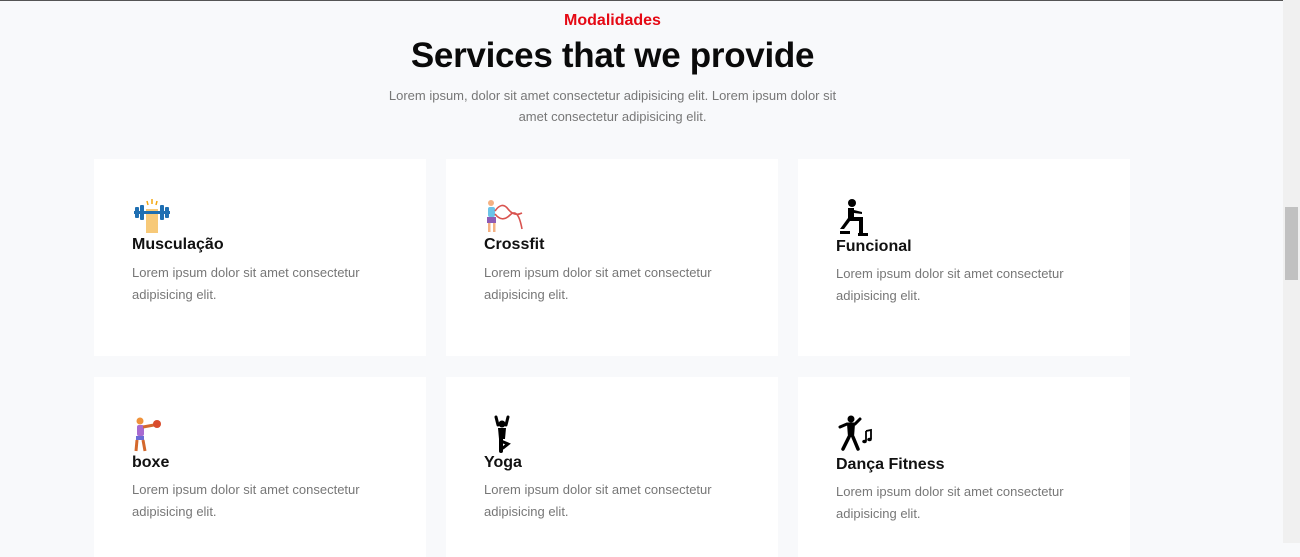  Describe the element at coordinates (612, 20) in the screenshot. I see `section-eyebrow: Modalidades` at that location.